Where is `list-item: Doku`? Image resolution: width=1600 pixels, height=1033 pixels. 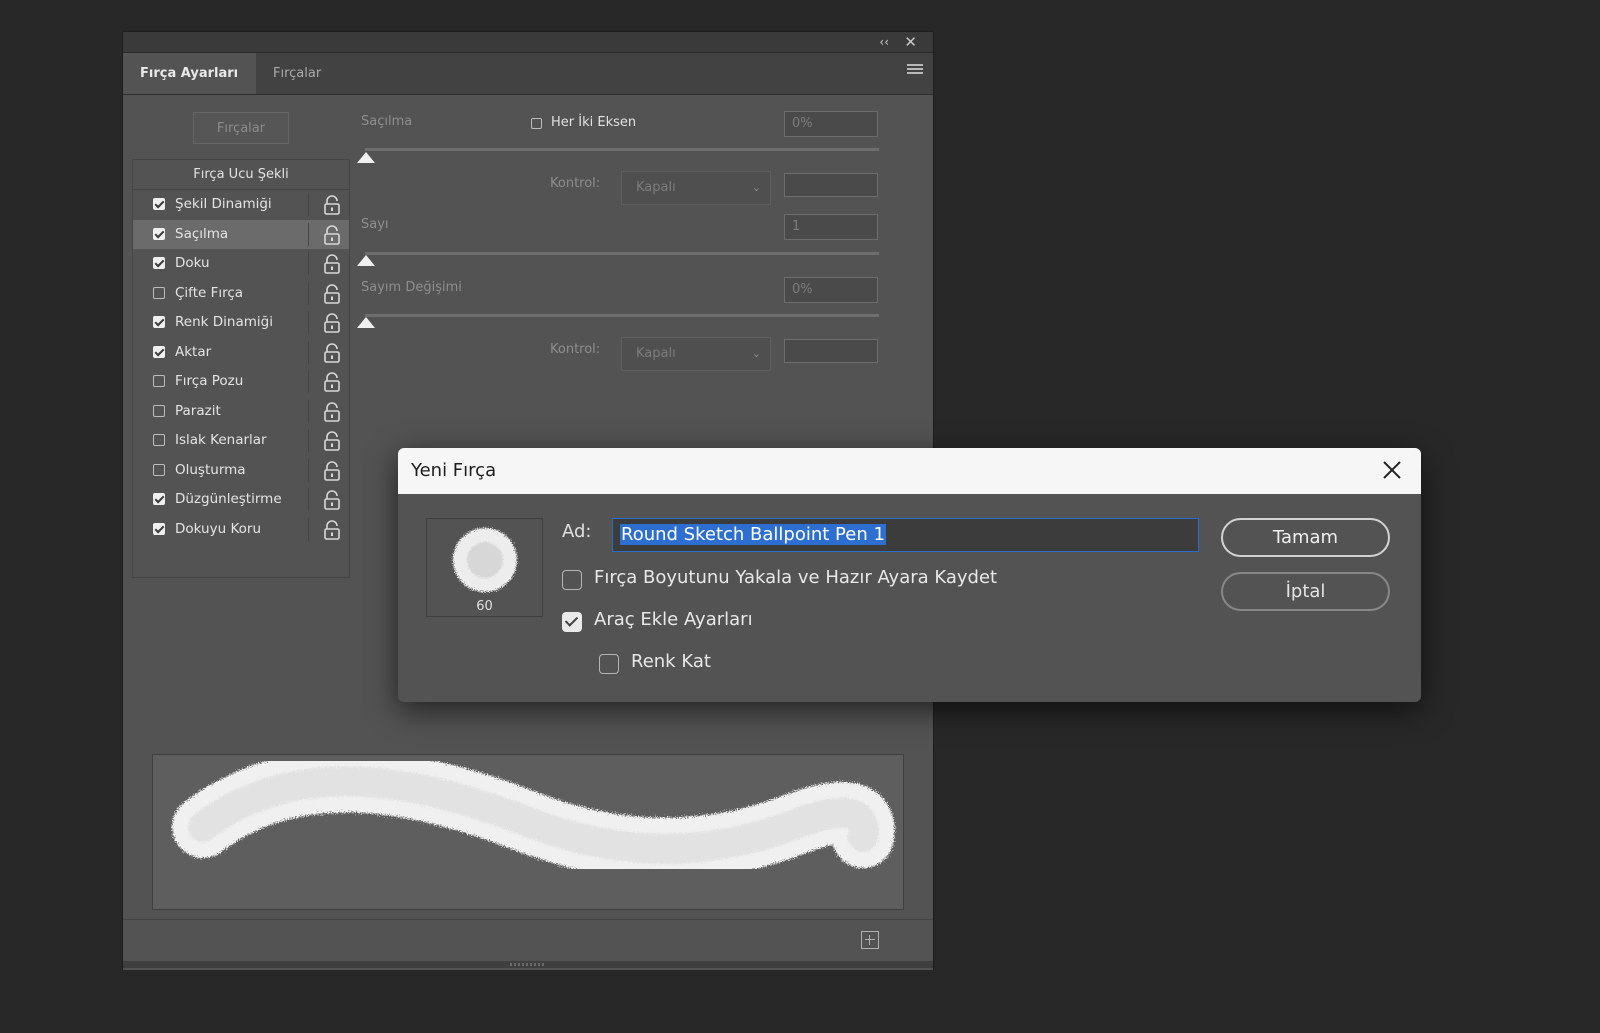
list-item: Doku is located at coordinates (241, 264).